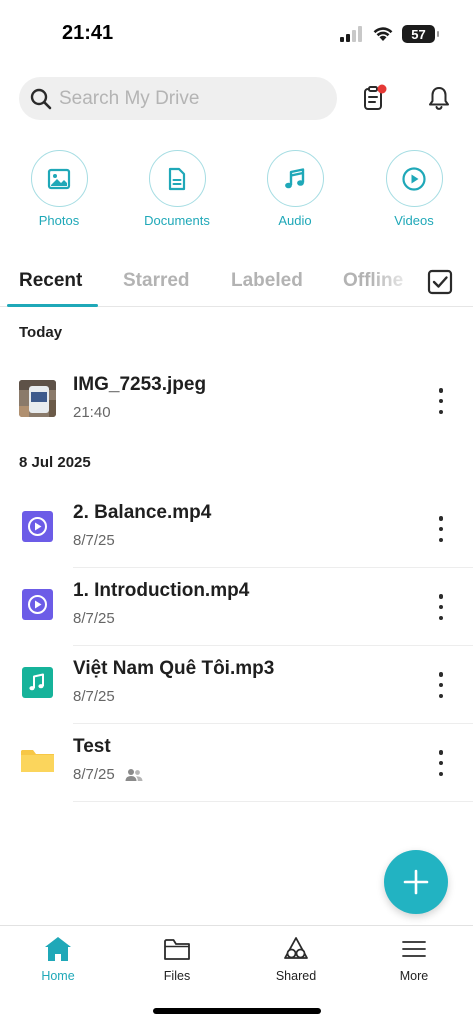 This screenshot has height=1024, width=473. I want to click on category-photos: Photos, so click(59, 189).